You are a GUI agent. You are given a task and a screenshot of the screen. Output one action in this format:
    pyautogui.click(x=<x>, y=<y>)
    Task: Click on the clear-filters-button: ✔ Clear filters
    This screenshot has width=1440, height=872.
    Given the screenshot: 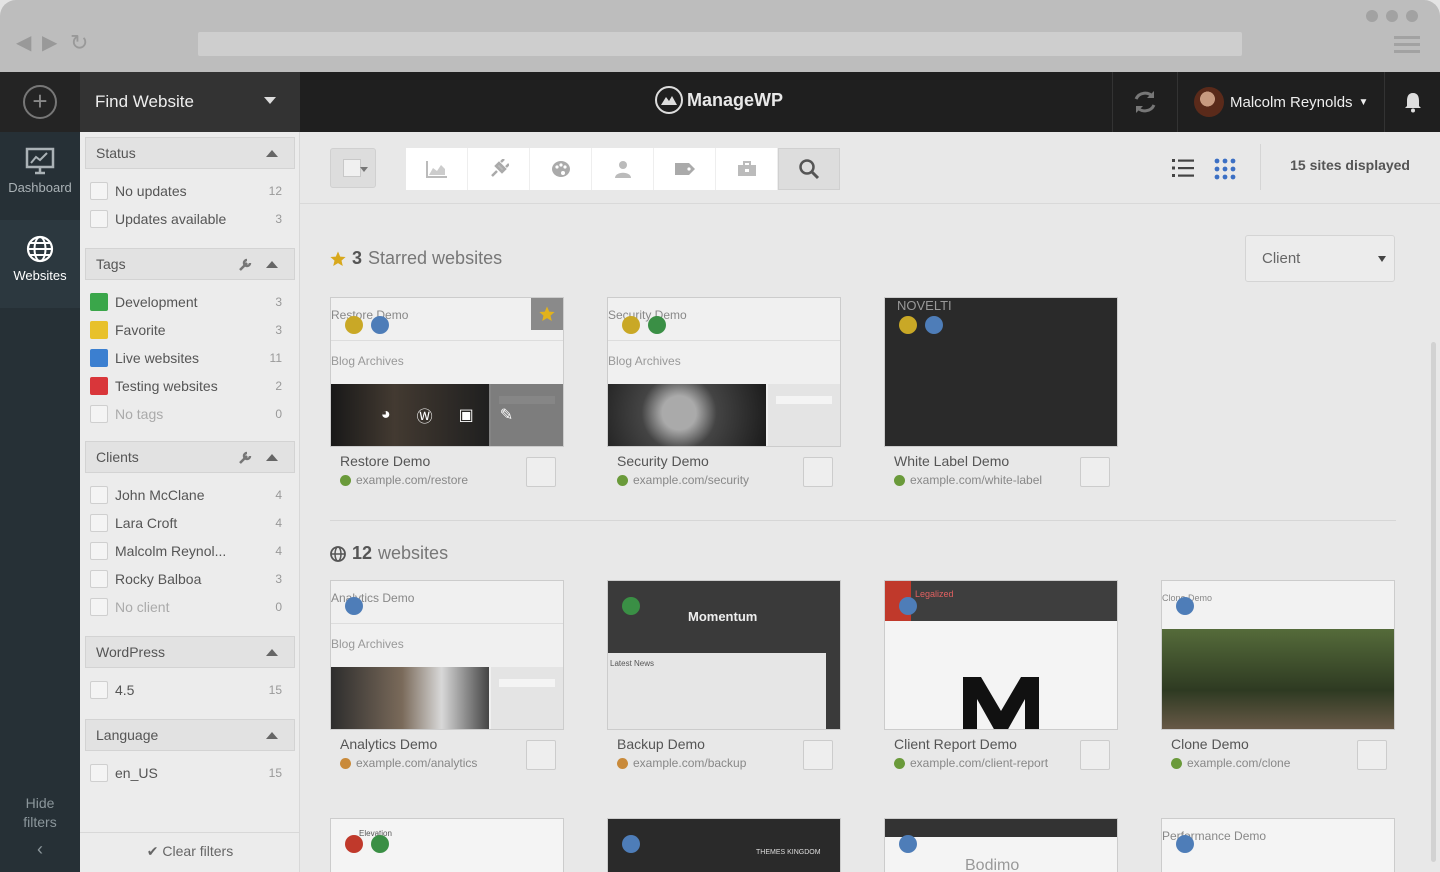 What is the action you would take?
    pyautogui.click(x=190, y=852)
    